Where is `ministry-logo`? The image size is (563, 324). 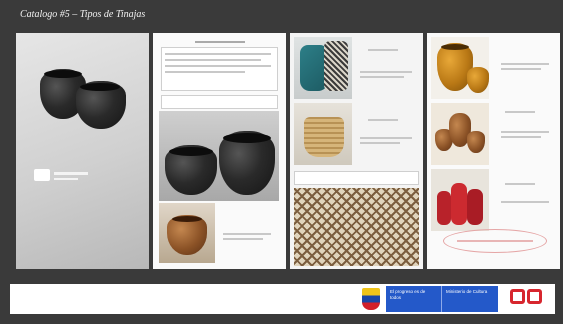 ministry-logo is located at coordinates (526, 299).